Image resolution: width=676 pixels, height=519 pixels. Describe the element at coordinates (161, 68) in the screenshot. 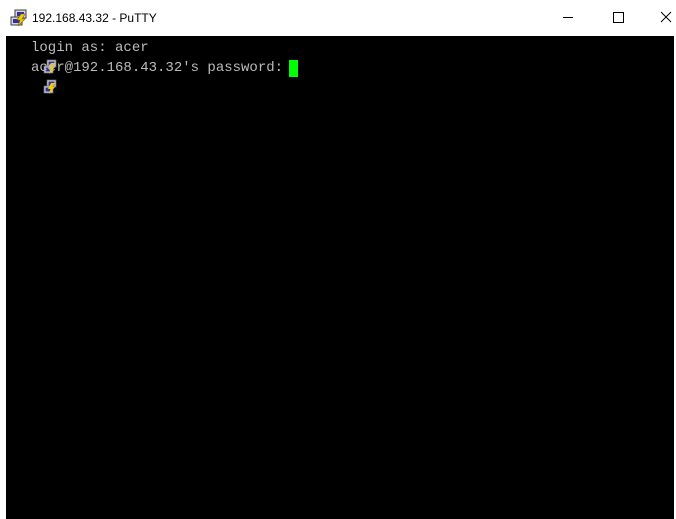

I see `terminal-line-text: acer@192.168.43.32's password:` at that location.